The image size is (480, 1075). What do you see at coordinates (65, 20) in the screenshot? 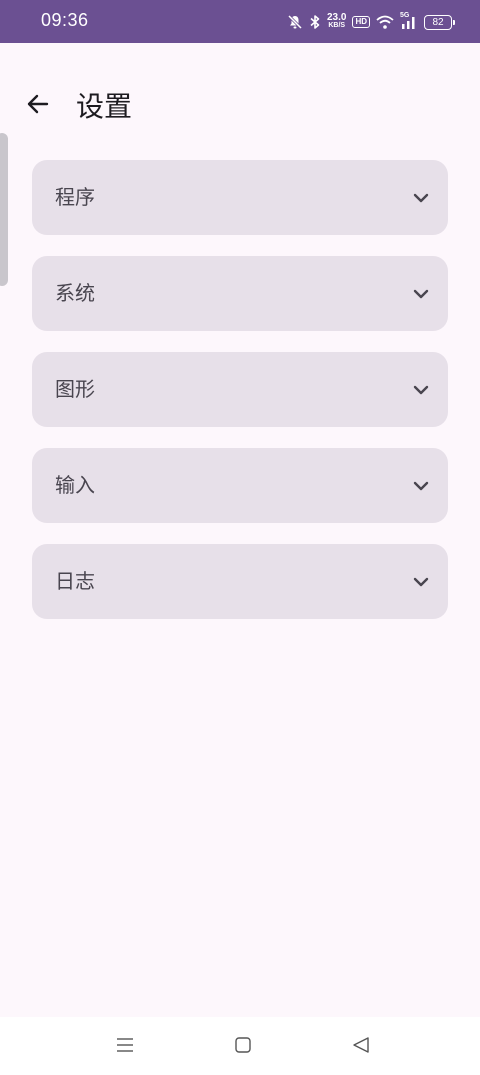
I see `status-time: 09:36` at bounding box center [65, 20].